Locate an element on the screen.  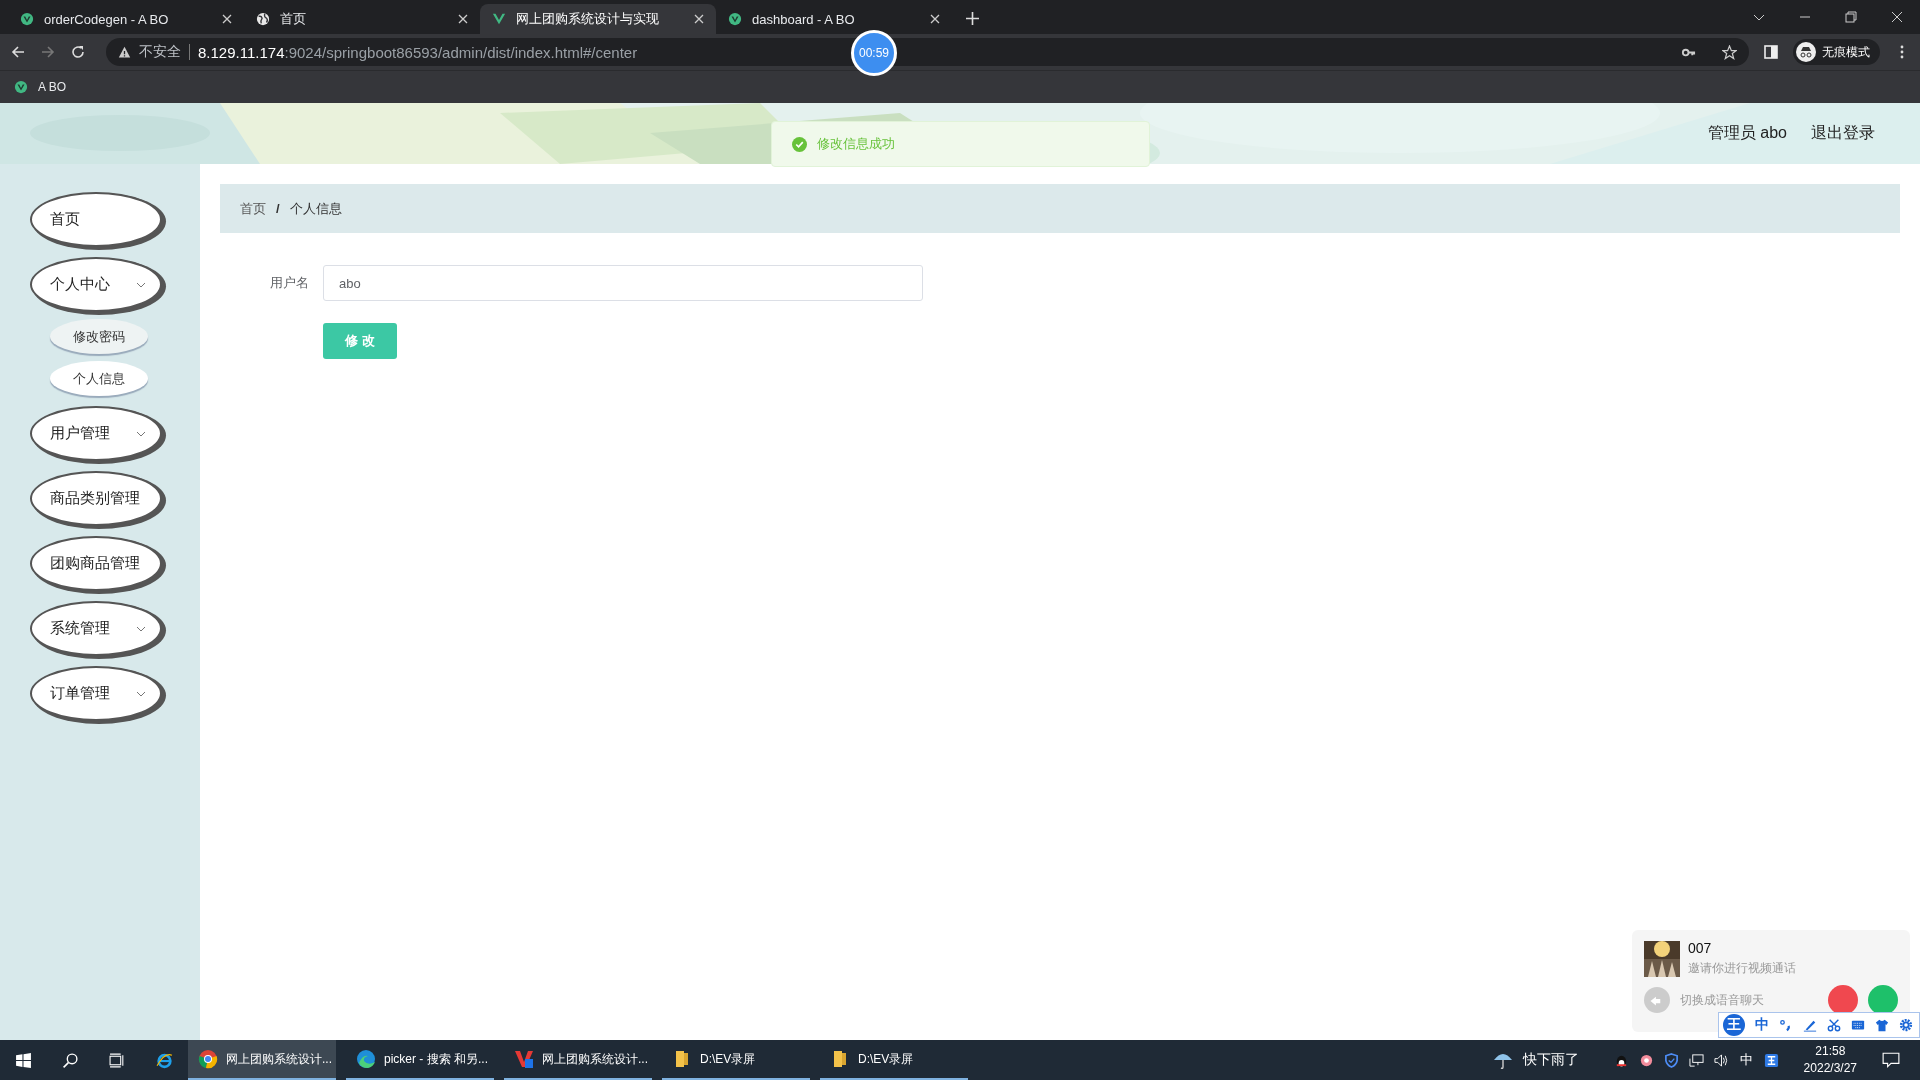
sidebar-menu-item: 系统管理 is located at coordinates (96, 628).